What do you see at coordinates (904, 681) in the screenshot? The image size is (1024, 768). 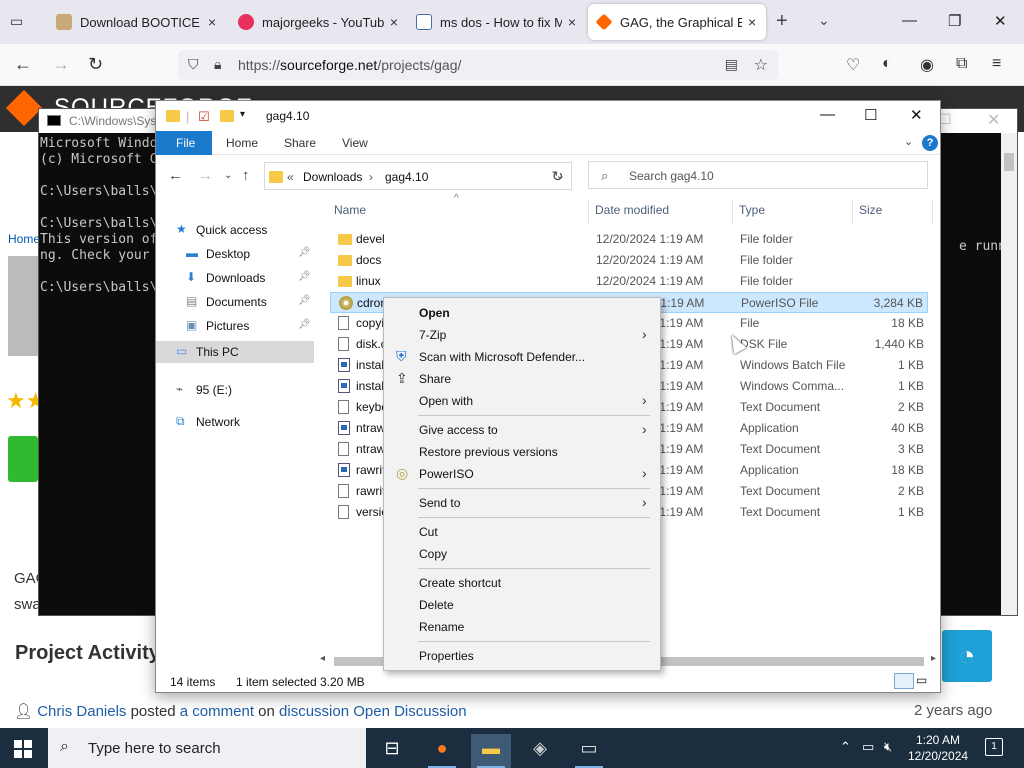 I see `details-view-icon` at bounding box center [904, 681].